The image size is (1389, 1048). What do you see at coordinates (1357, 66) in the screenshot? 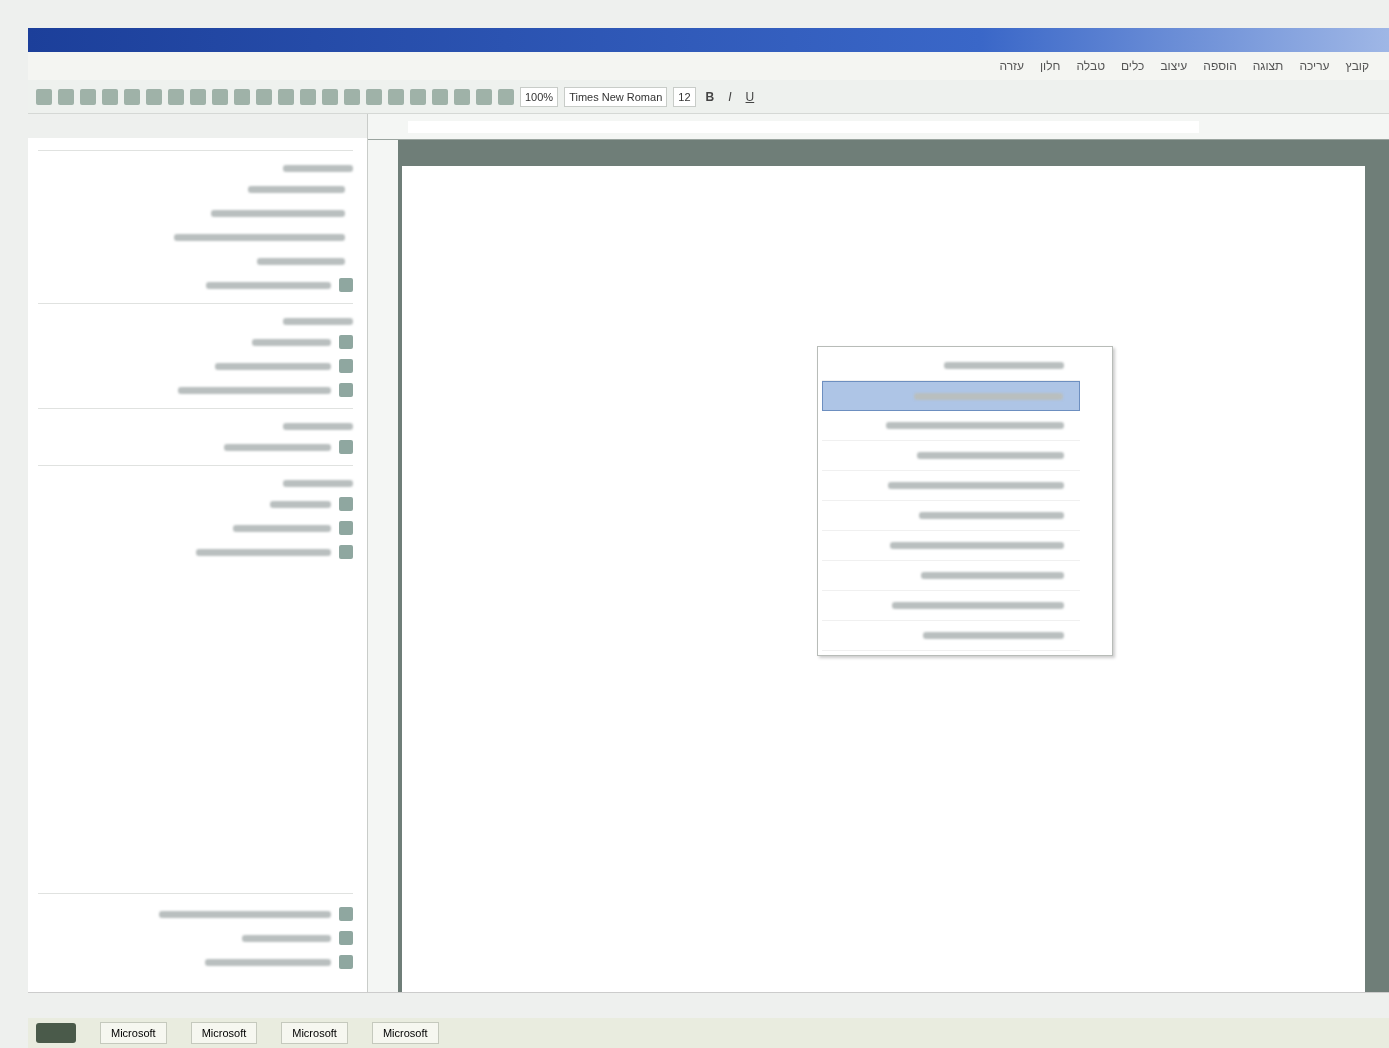
I see `menu-item: קובץ` at bounding box center [1357, 66].